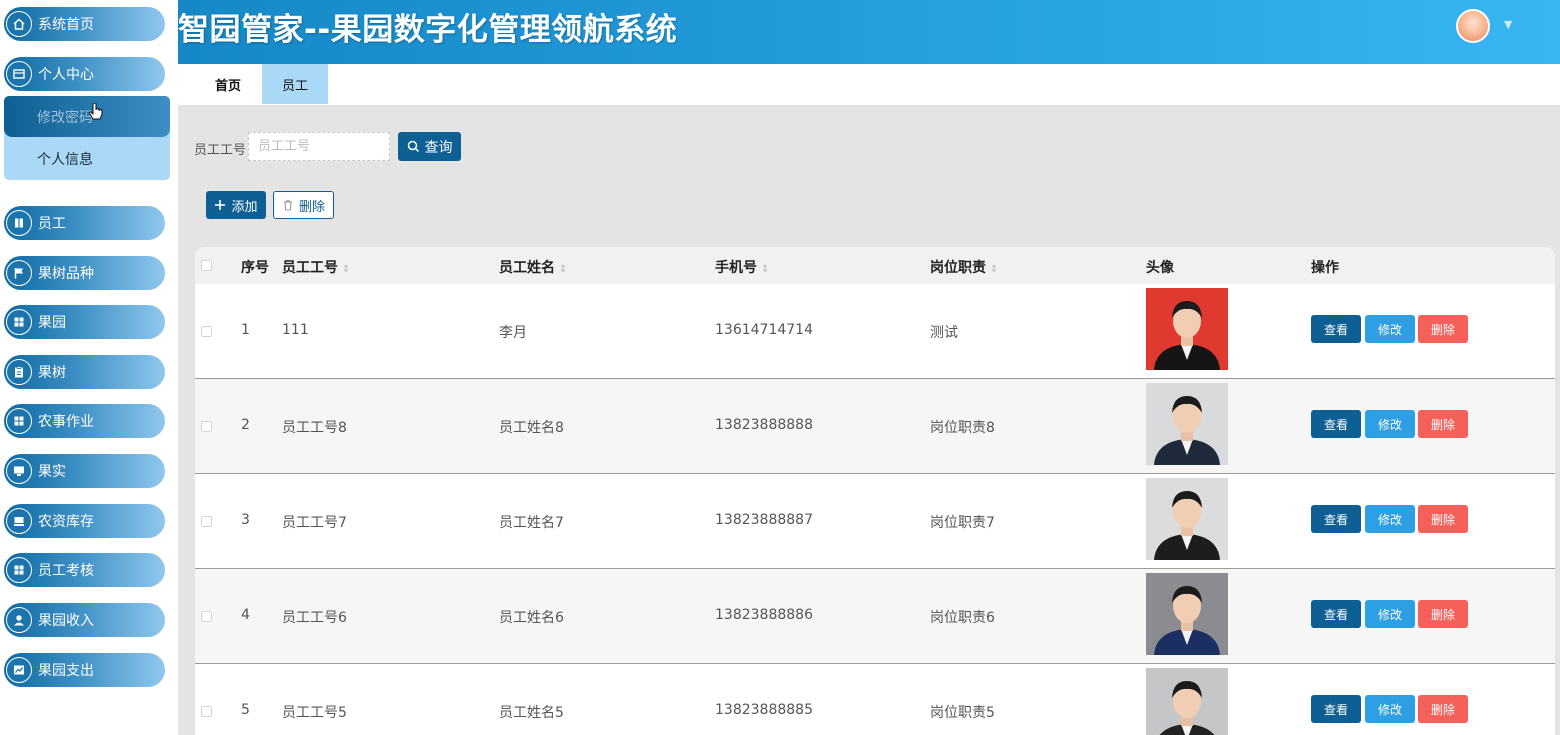 This screenshot has height=735, width=1560. I want to click on cell-duty: 岗位职责7, so click(962, 523).